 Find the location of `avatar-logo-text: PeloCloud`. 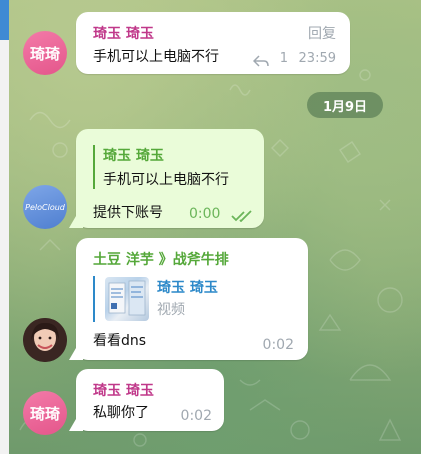

avatar-logo-text: PeloCloud is located at coordinates (45, 207).